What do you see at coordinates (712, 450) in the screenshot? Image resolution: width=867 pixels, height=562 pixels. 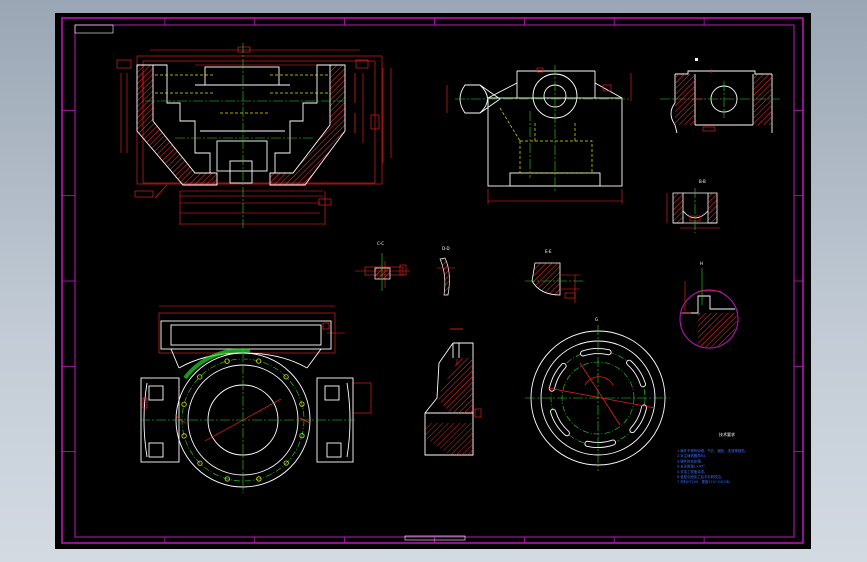 I see `note-line: 1.铸件不得有砂眼、气孔、缩松、夹渣等缺陷。` at bounding box center [712, 450].